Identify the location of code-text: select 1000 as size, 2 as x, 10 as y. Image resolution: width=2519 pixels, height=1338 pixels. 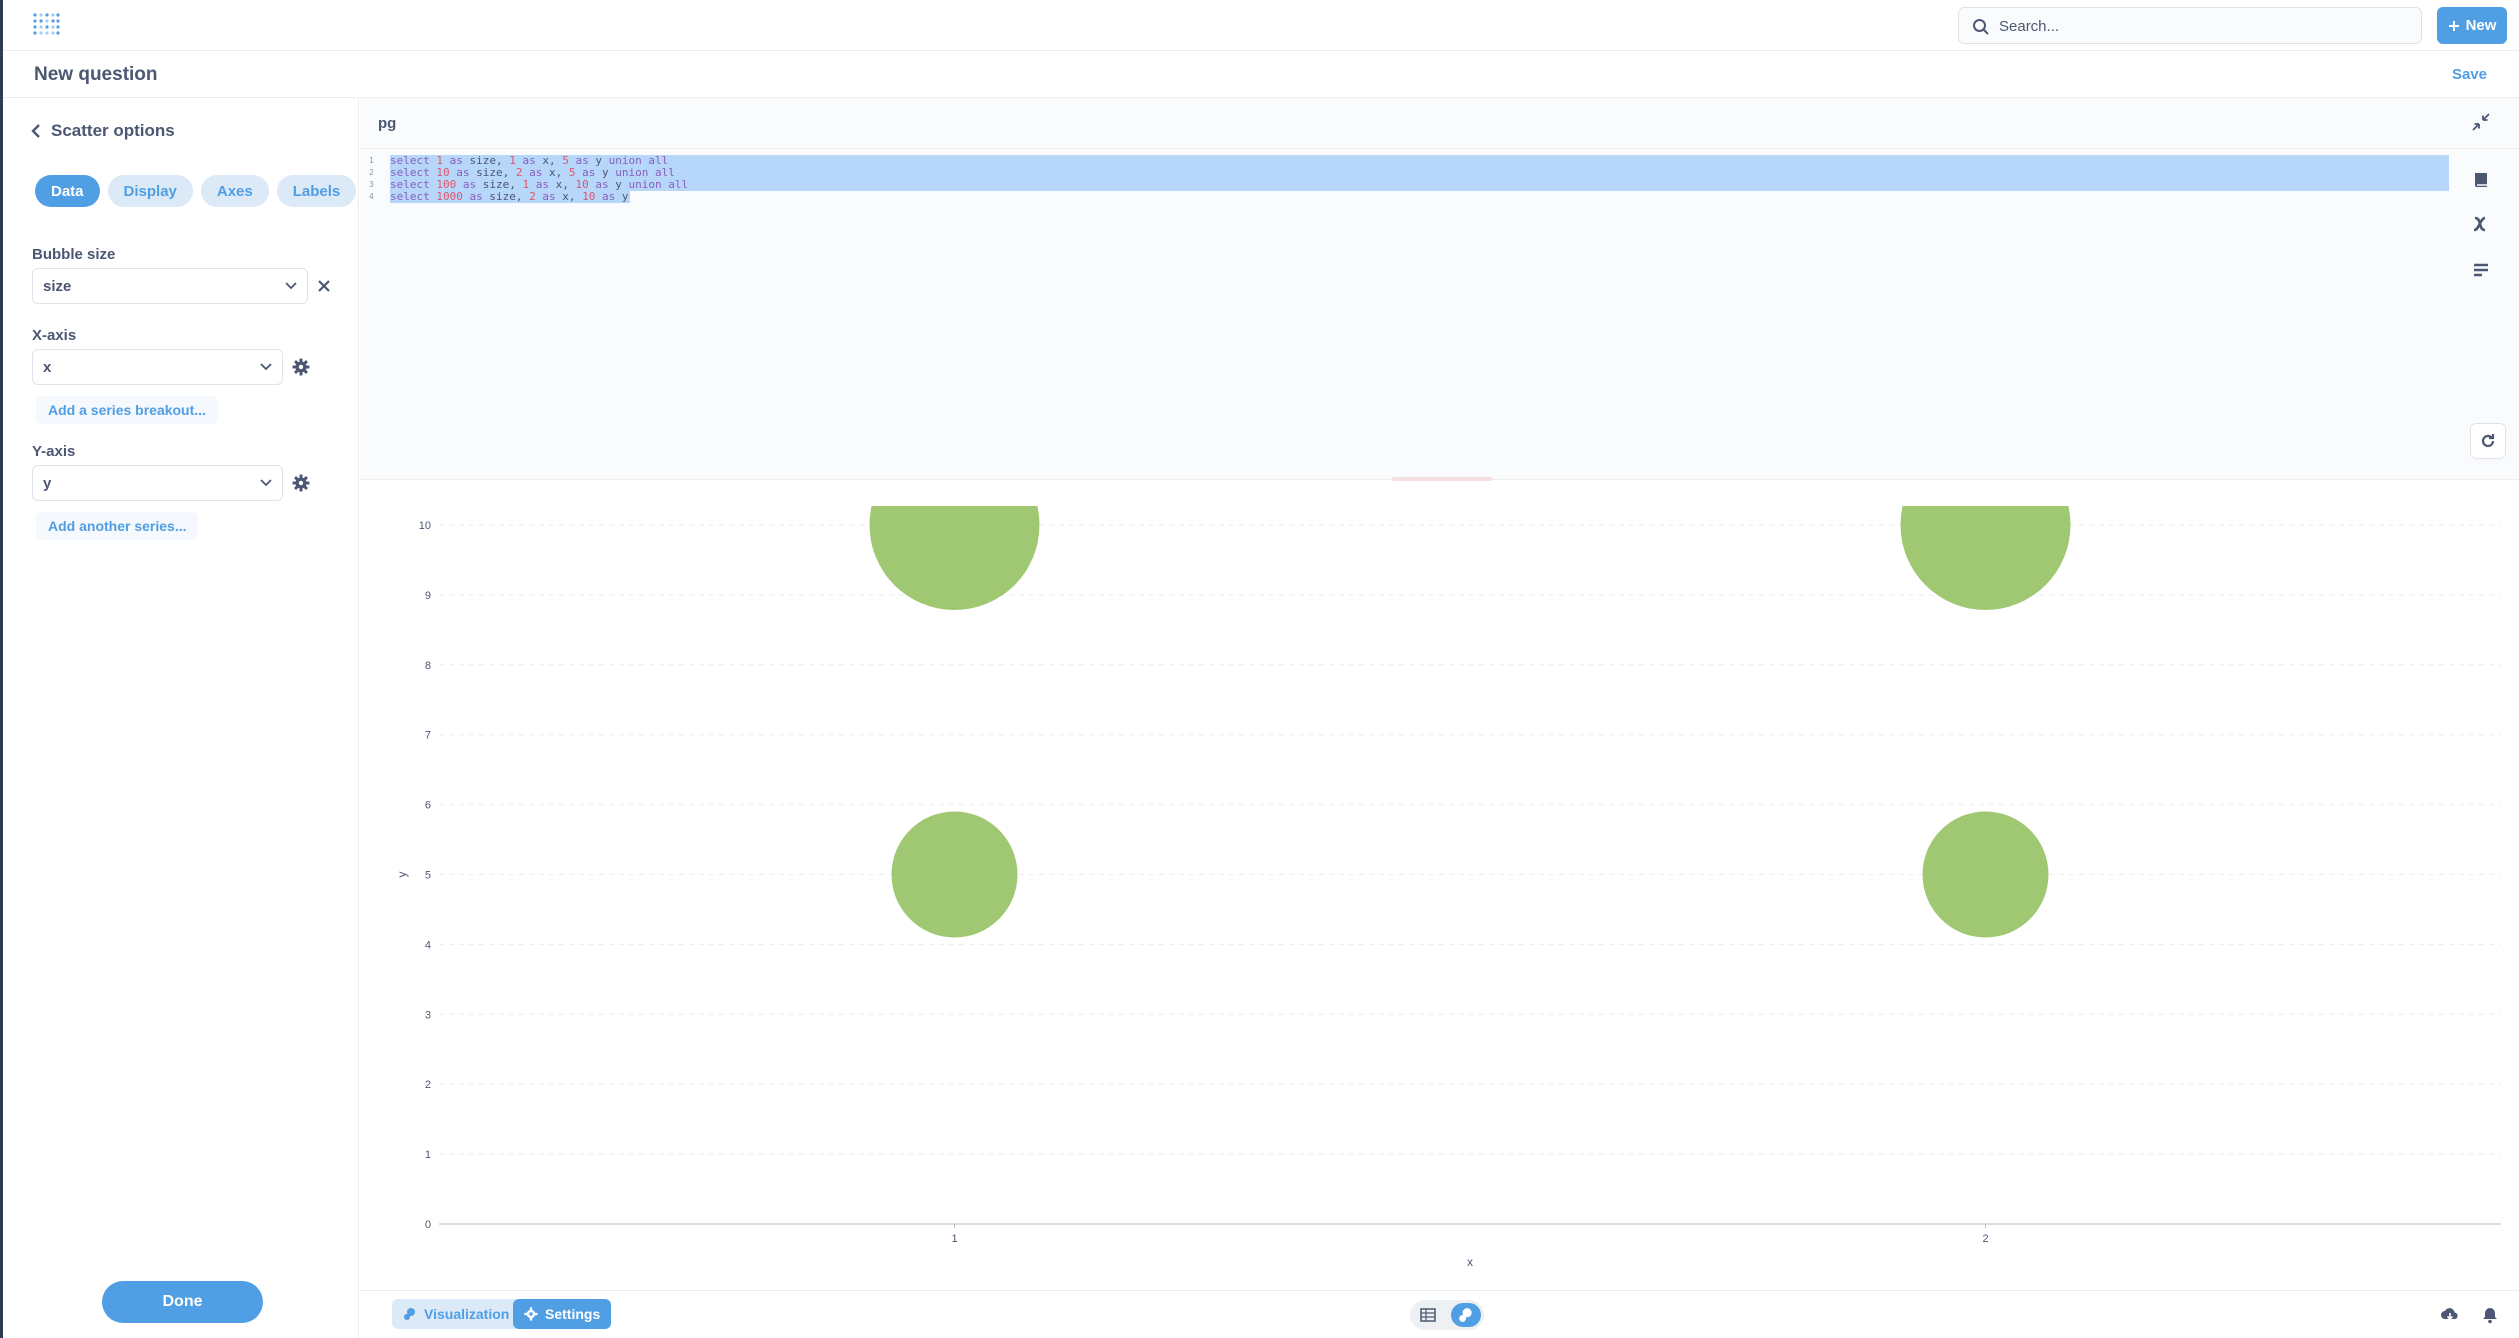
(510, 196).